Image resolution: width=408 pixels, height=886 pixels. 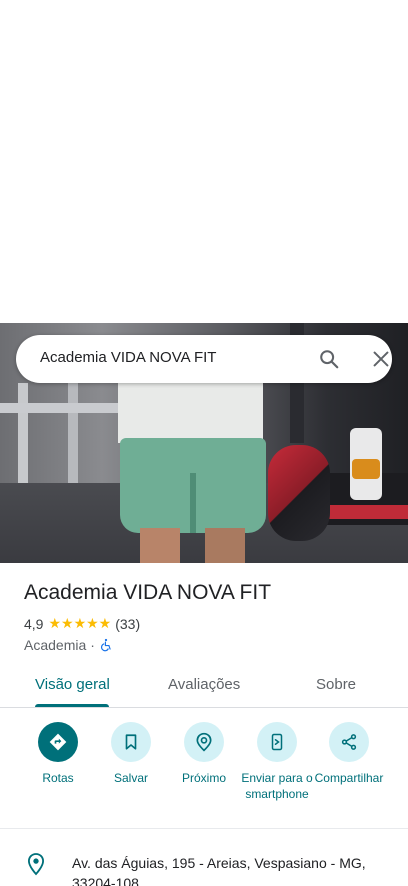 What do you see at coordinates (72, 705) in the screenshot?
I see `active-tab-indicator` at bounding box center [72, 705].